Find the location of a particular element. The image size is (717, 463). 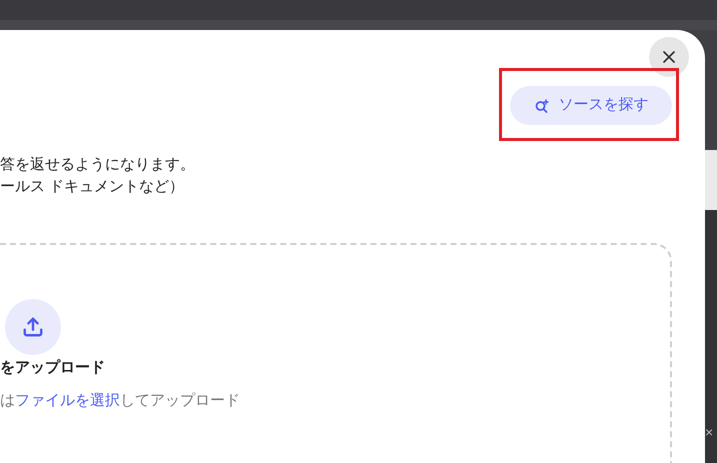

sparkle-search-icon is located at coordinates (542, 106).